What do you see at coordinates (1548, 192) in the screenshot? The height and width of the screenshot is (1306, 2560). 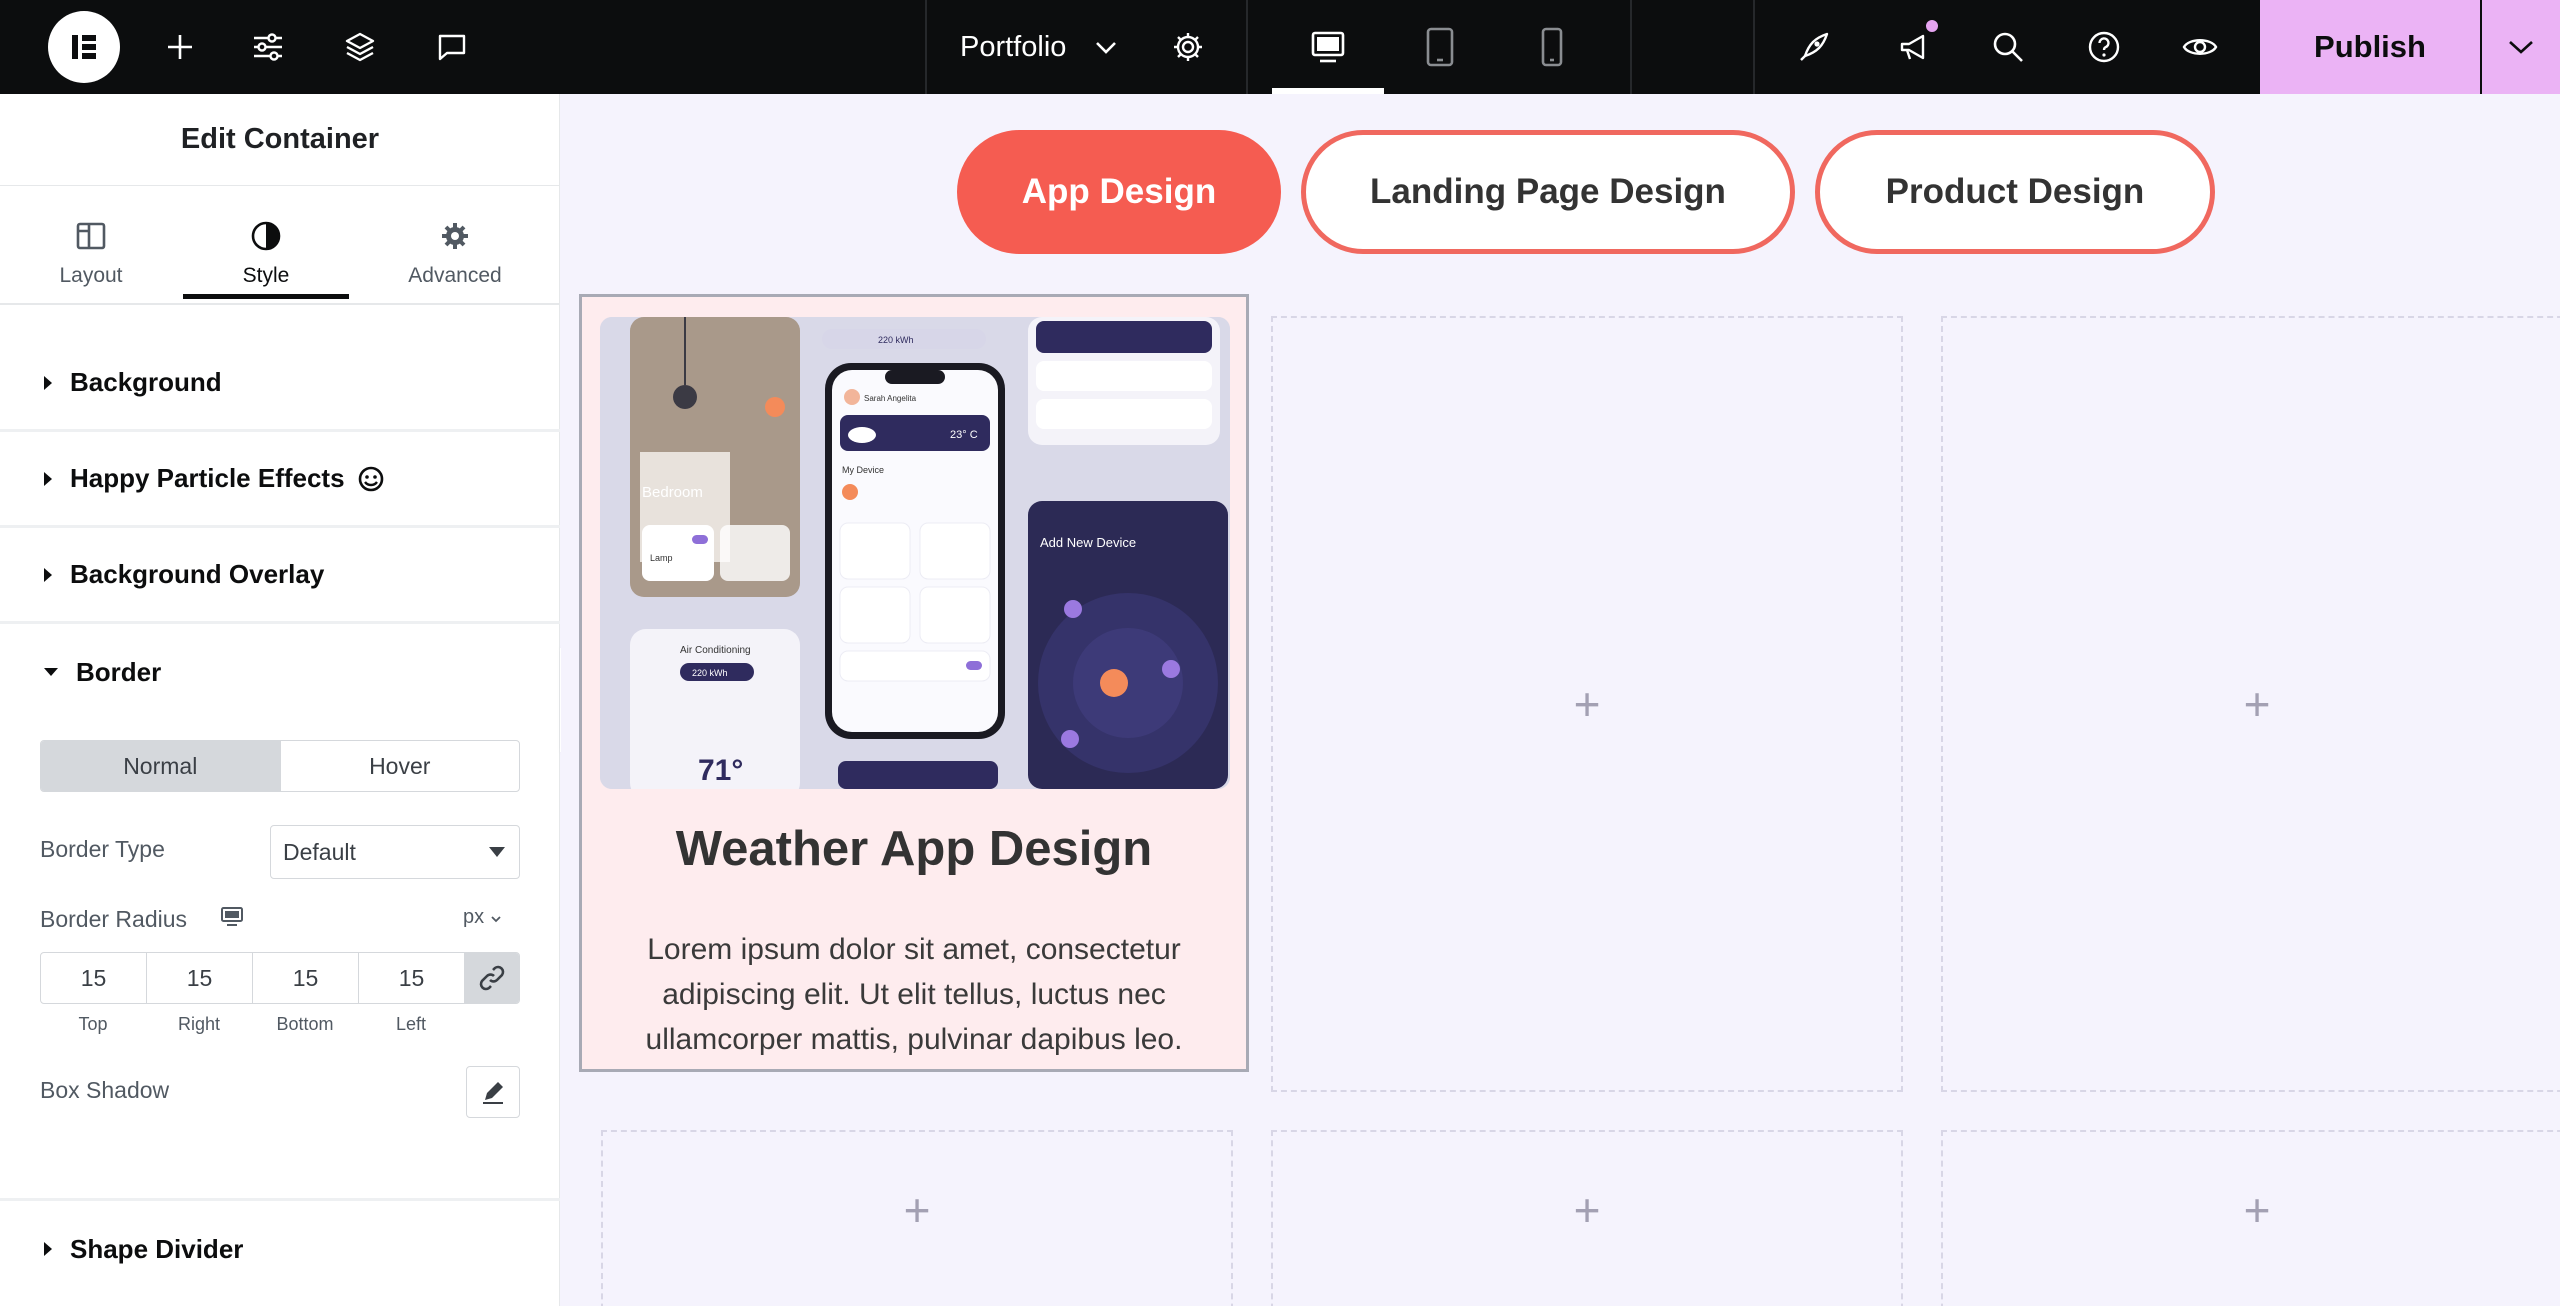 I see `filter-landing-page-design: Landing Page Design` at bounding box center [1548, 192].